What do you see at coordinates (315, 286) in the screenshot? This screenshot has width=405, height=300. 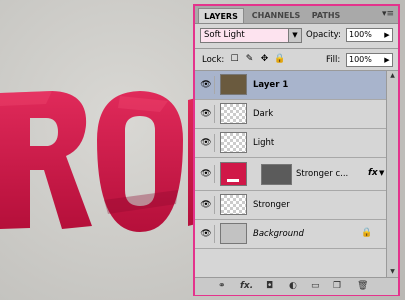 I see `new-group-icon: ▭` at bounding box center [315, 286].